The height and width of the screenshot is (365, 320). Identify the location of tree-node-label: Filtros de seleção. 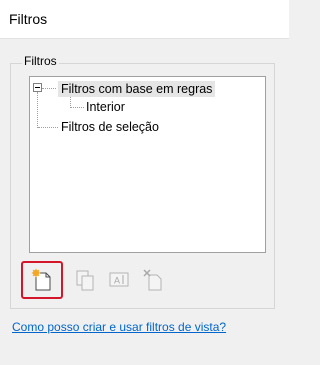
(110, 127).